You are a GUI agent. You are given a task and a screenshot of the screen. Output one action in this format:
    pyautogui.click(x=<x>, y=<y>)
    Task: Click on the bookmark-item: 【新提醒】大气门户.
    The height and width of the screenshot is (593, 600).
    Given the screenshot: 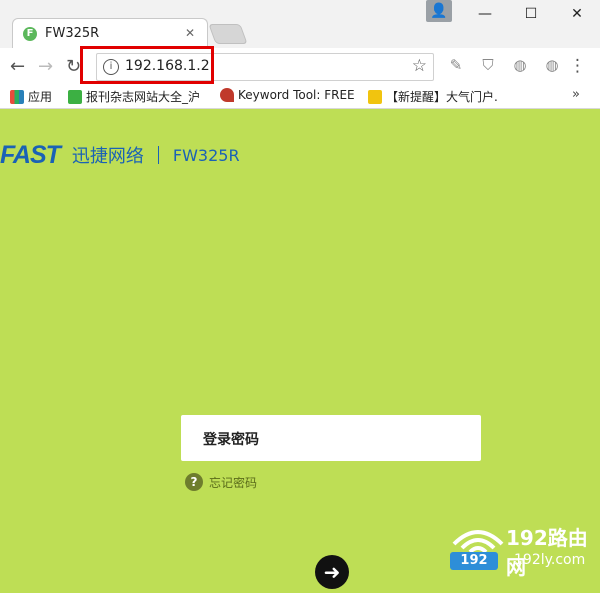 What is the action you would take?
    pyautogui.click(x=433, y=96)
    